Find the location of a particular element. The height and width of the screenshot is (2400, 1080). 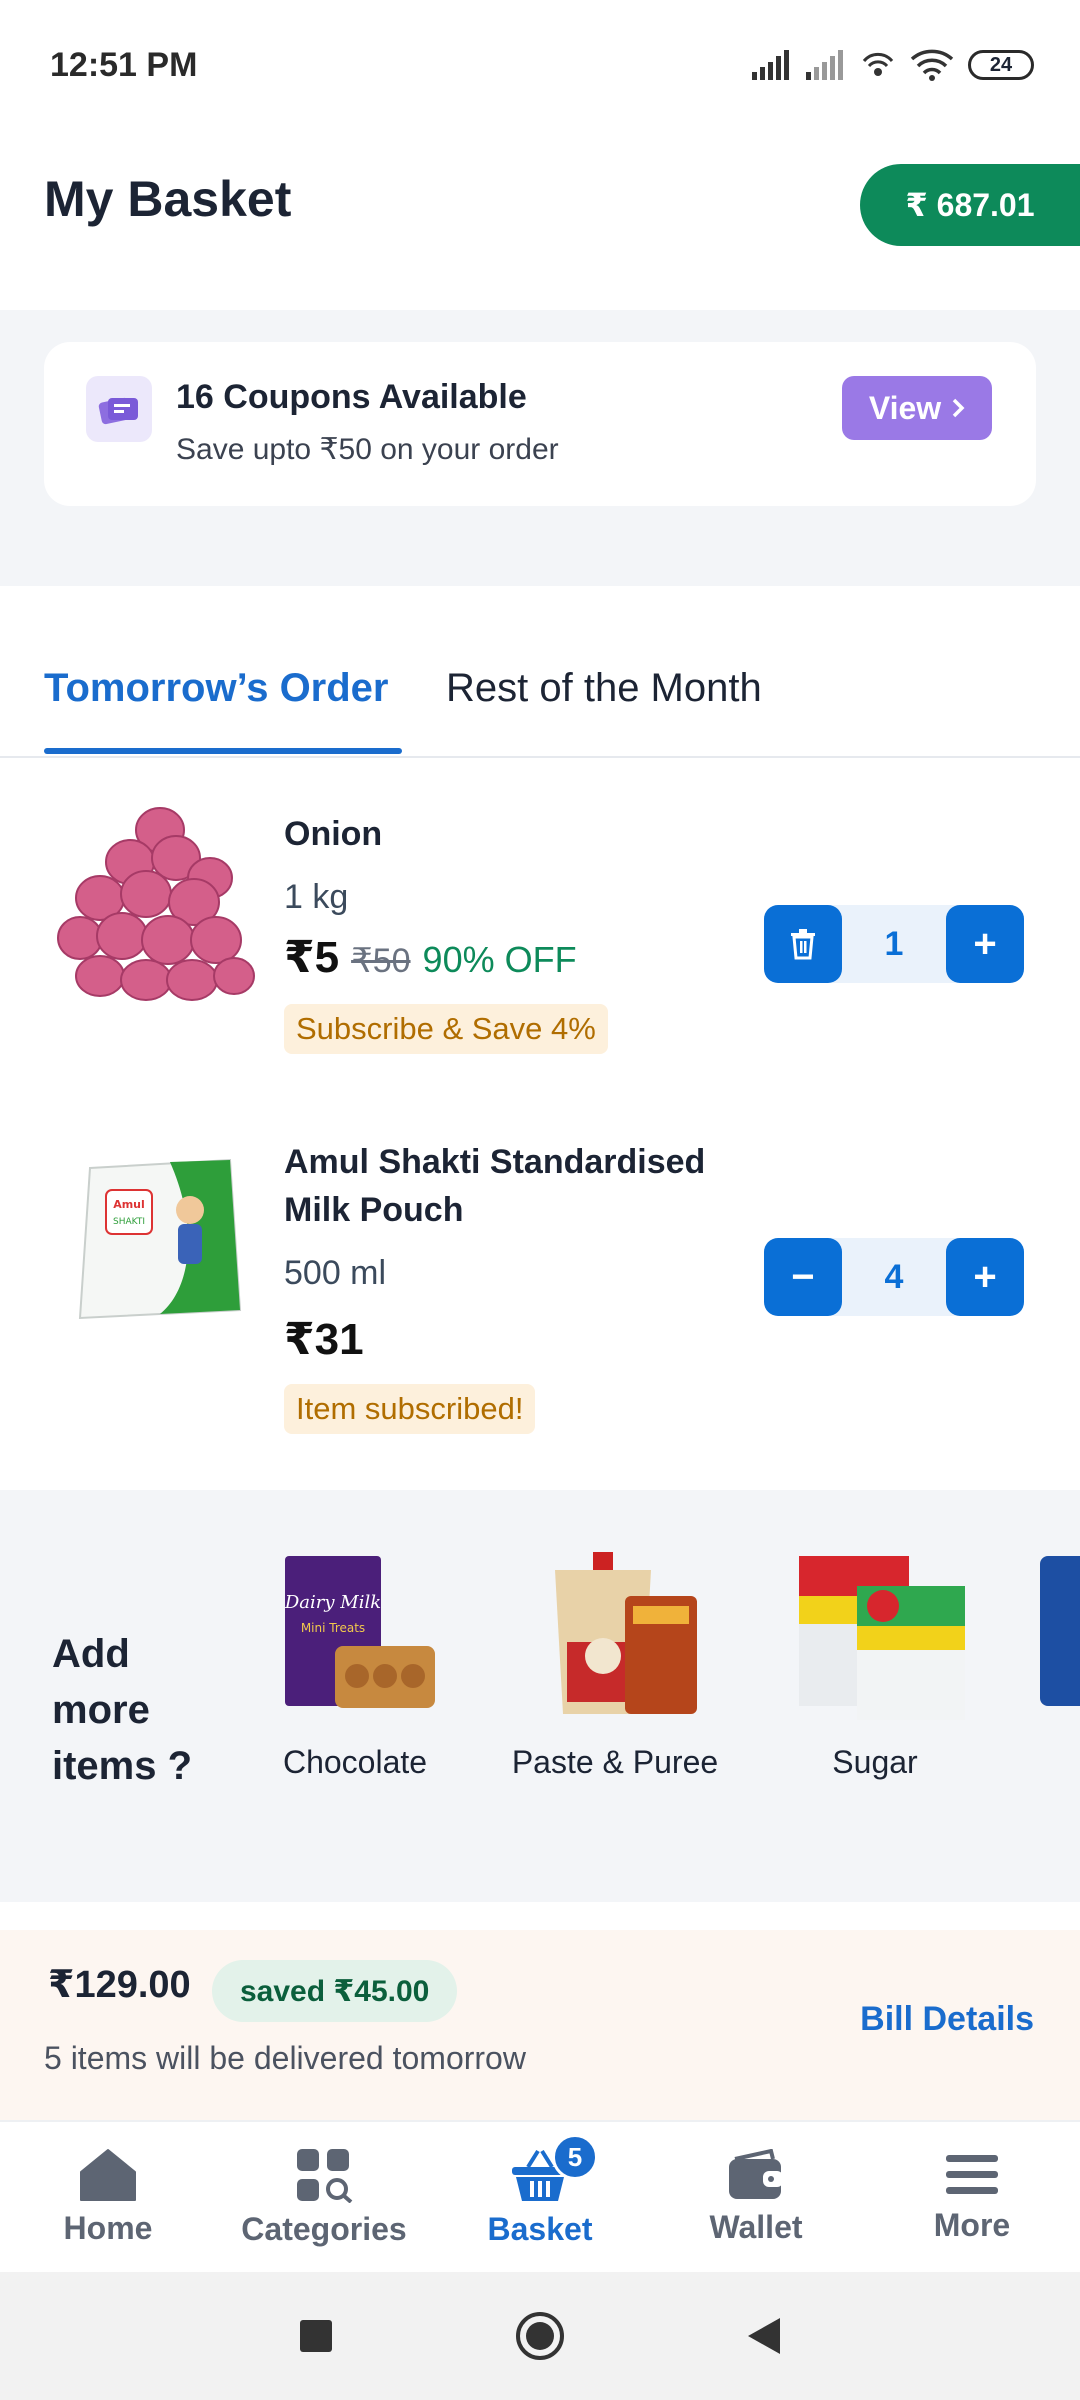

view-coupons-button: View is located at coordinates (917, 408).